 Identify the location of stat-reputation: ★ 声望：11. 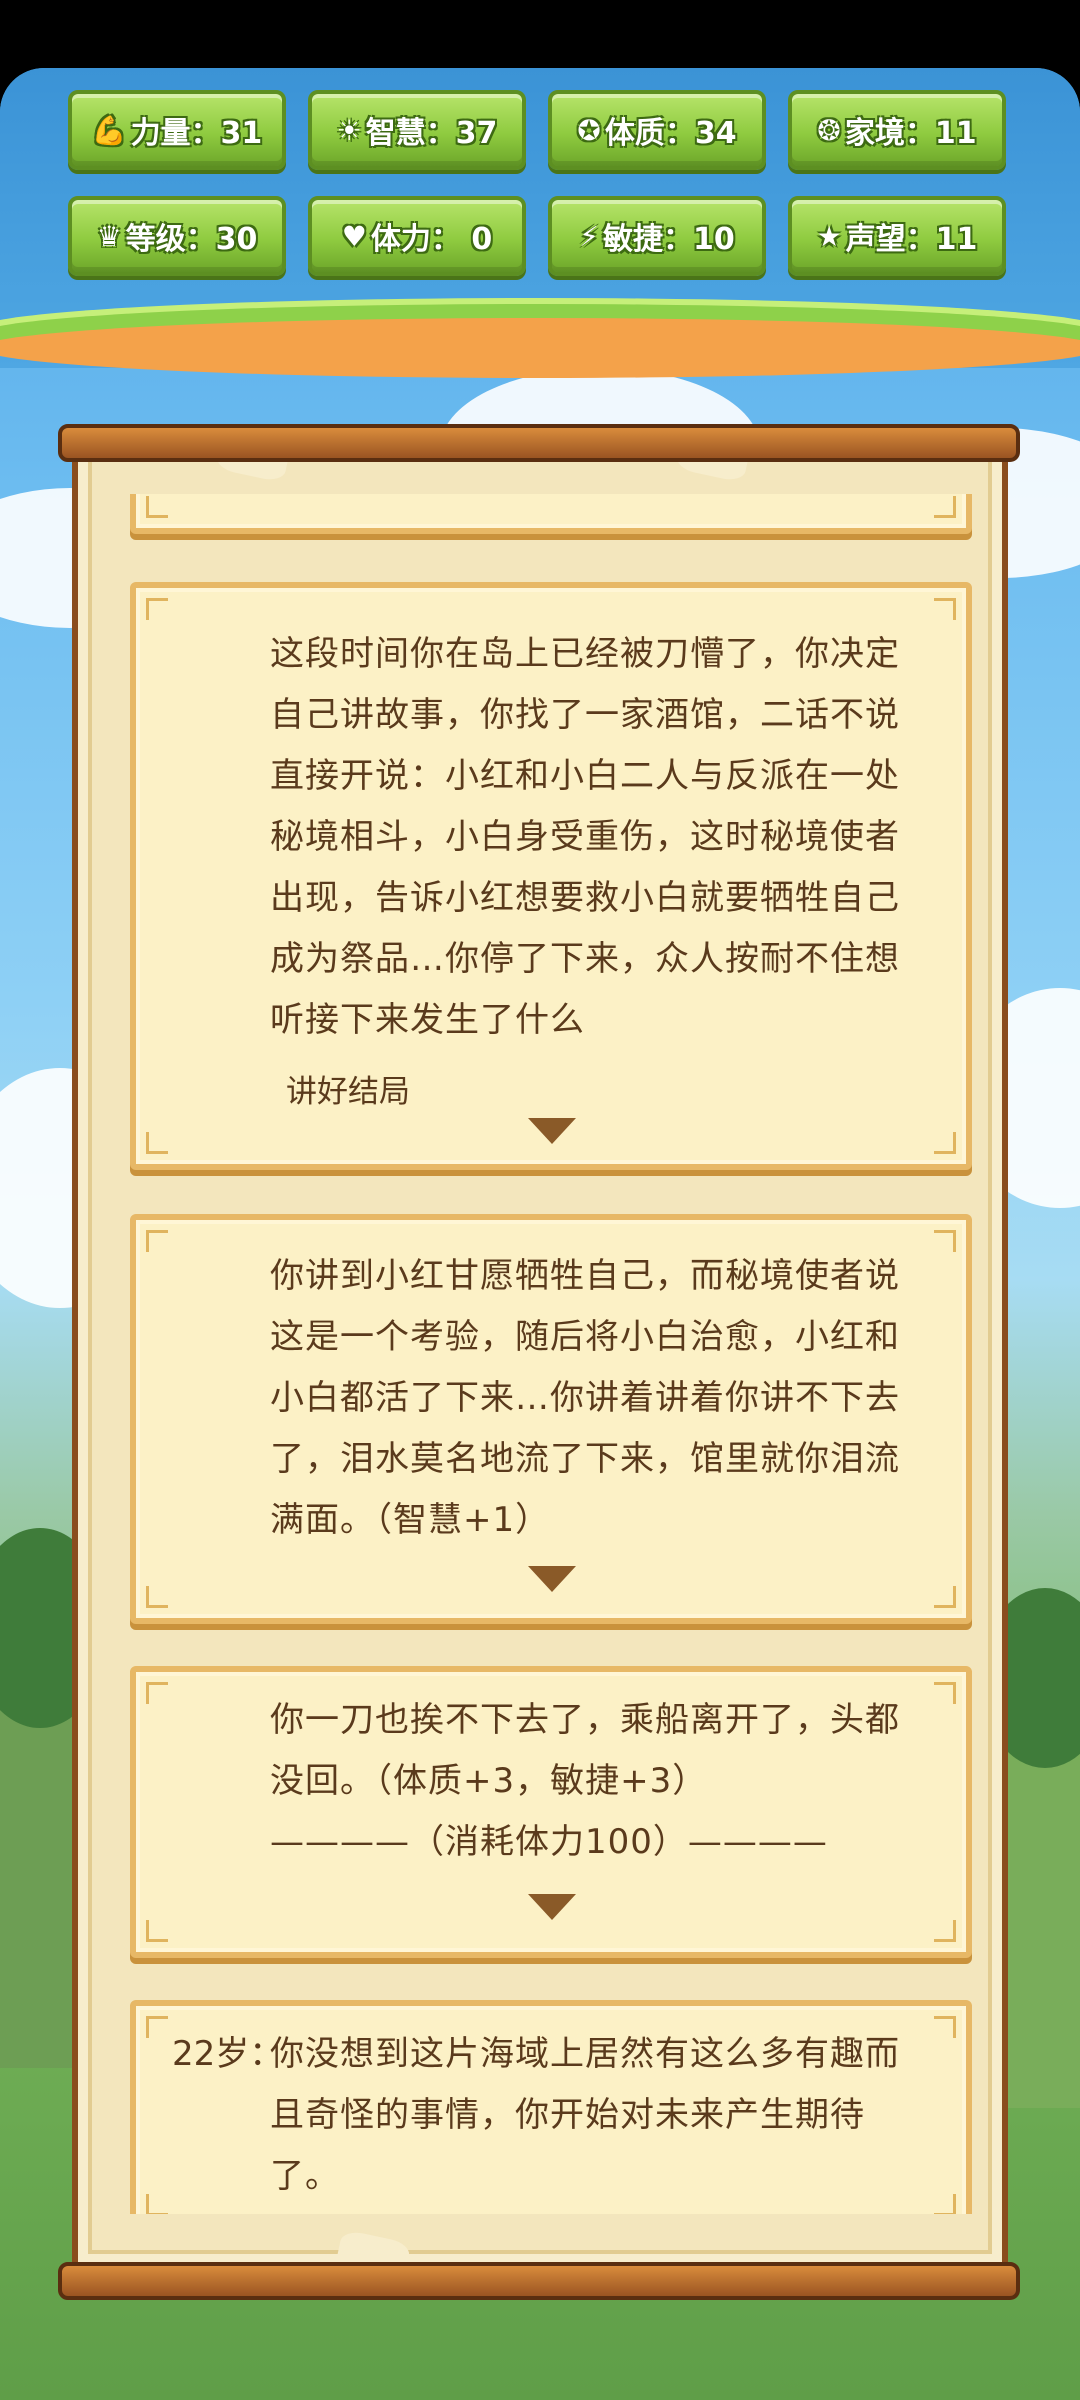
(897, 236).